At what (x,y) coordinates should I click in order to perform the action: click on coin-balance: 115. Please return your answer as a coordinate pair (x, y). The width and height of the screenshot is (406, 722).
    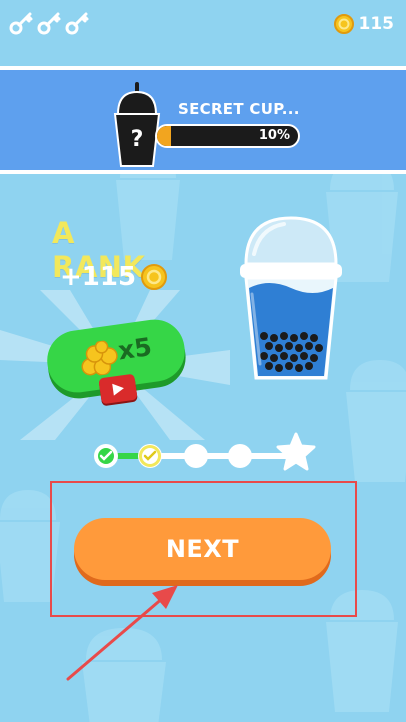
    Looking at the image, I should click on (364, 24).